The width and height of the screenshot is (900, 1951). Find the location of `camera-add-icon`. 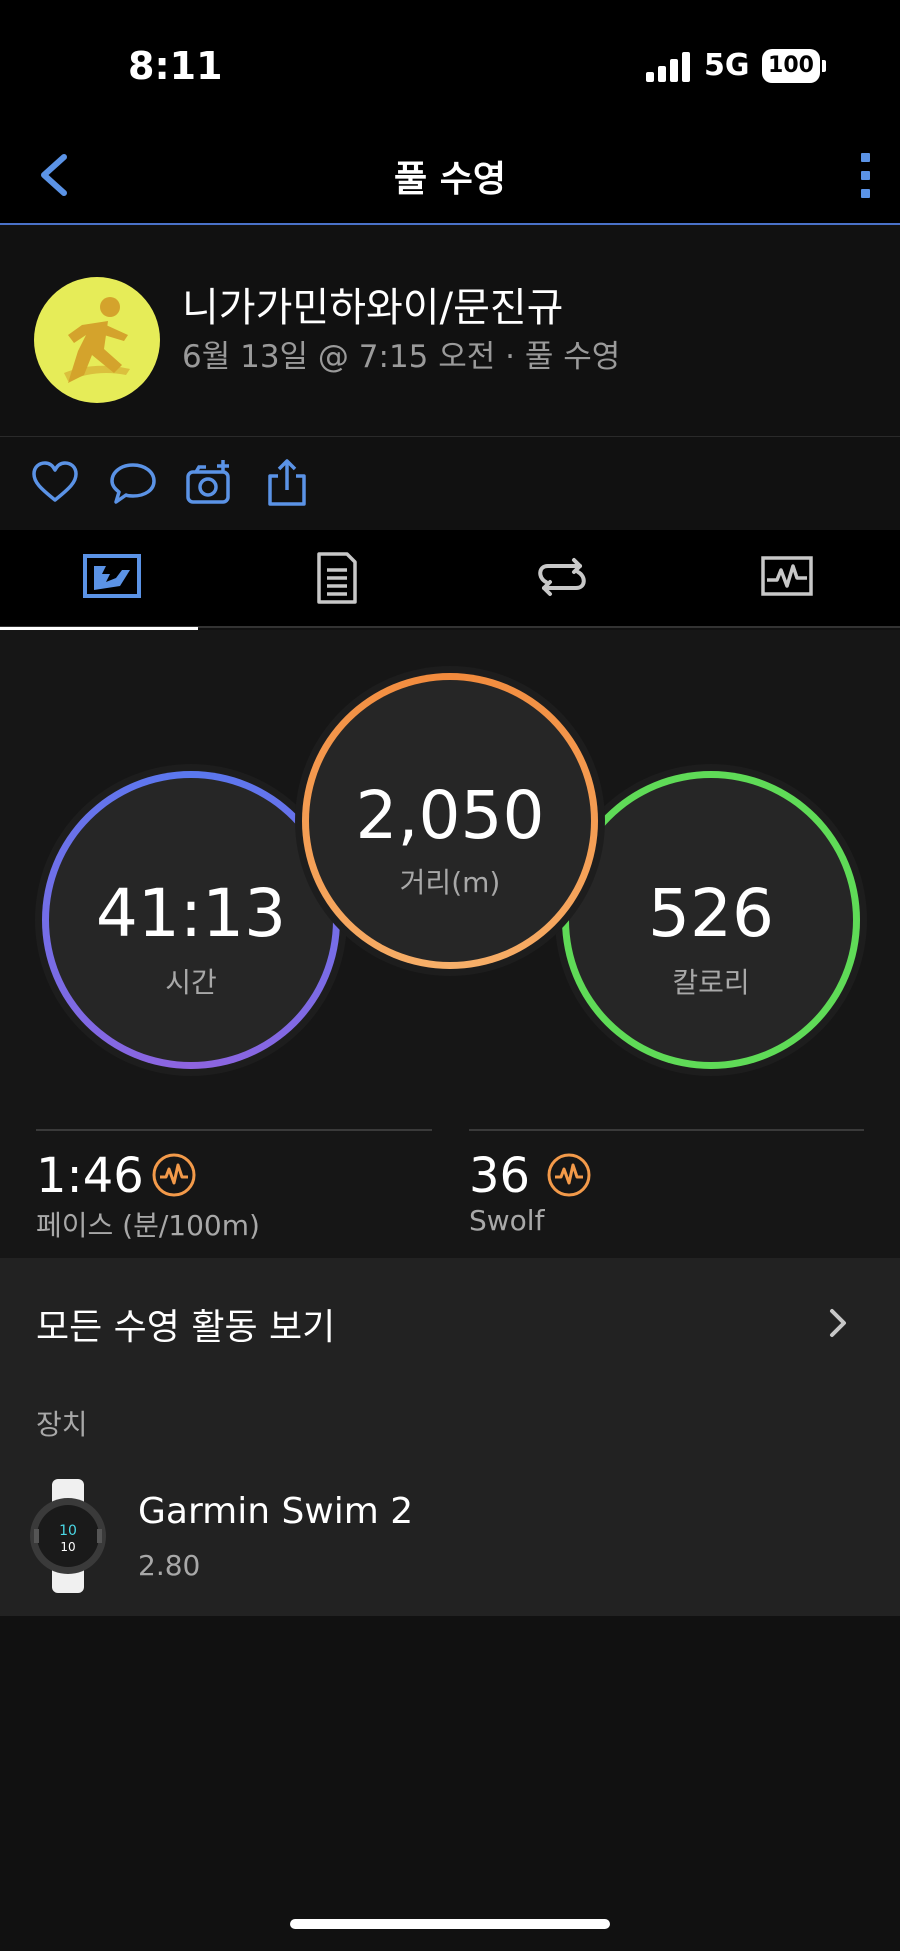

camera-add-icon is located at coordinates (208, 482).